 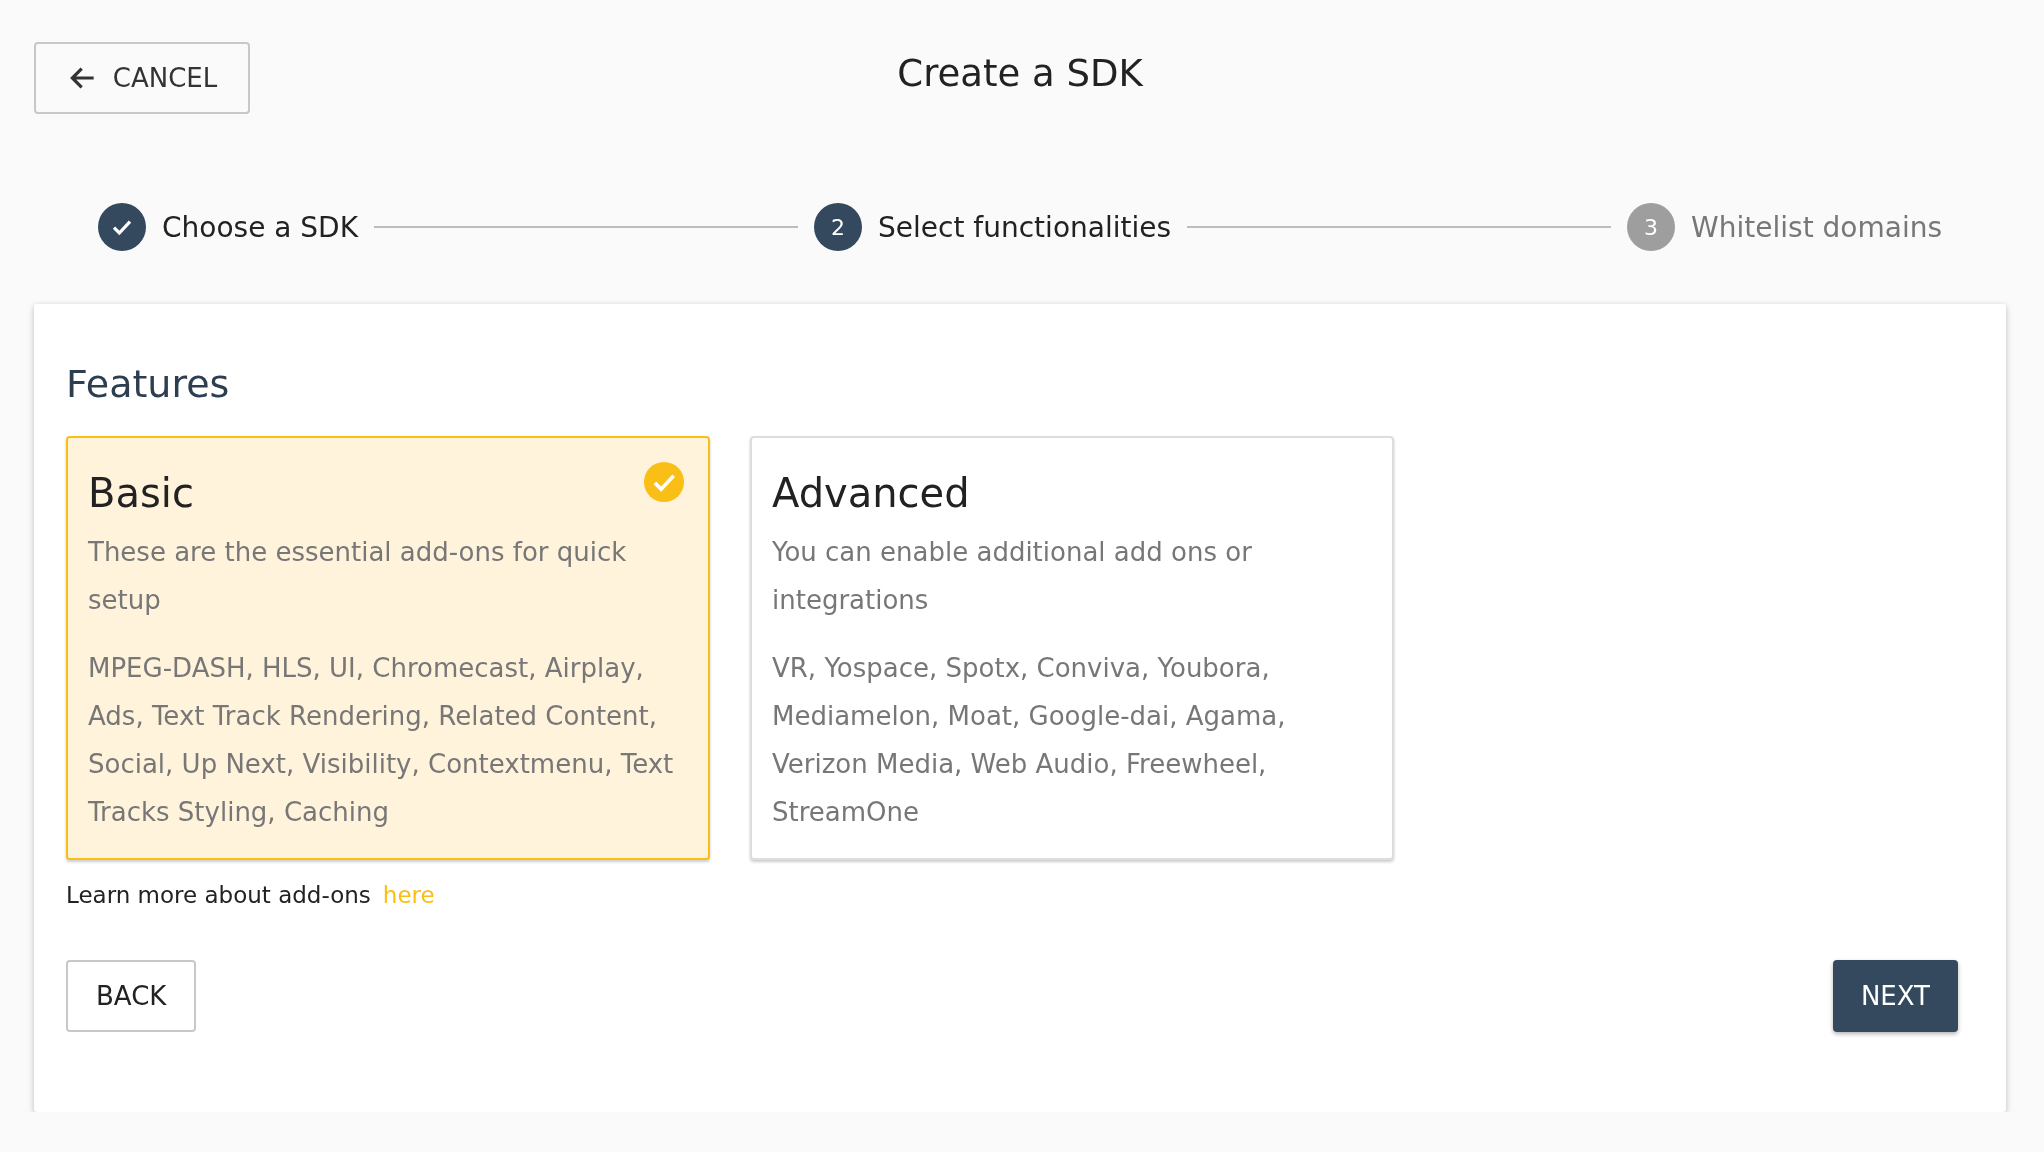 What do you see at coordinates (148, 384) in the screenshot?
I see `section-heading: Features` at bounding box center [148, 384].